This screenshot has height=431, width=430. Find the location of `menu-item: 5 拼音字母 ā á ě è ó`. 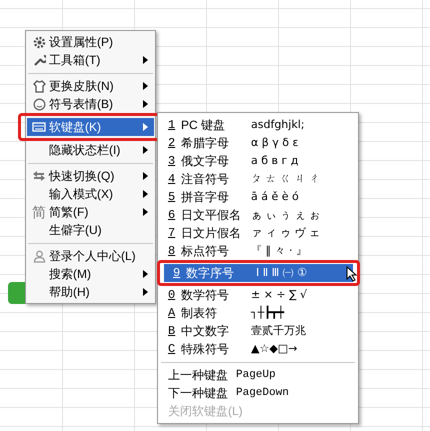

menu-item: 5 拼音字母 ā á ě è ó is located at coordinates (258, 197).